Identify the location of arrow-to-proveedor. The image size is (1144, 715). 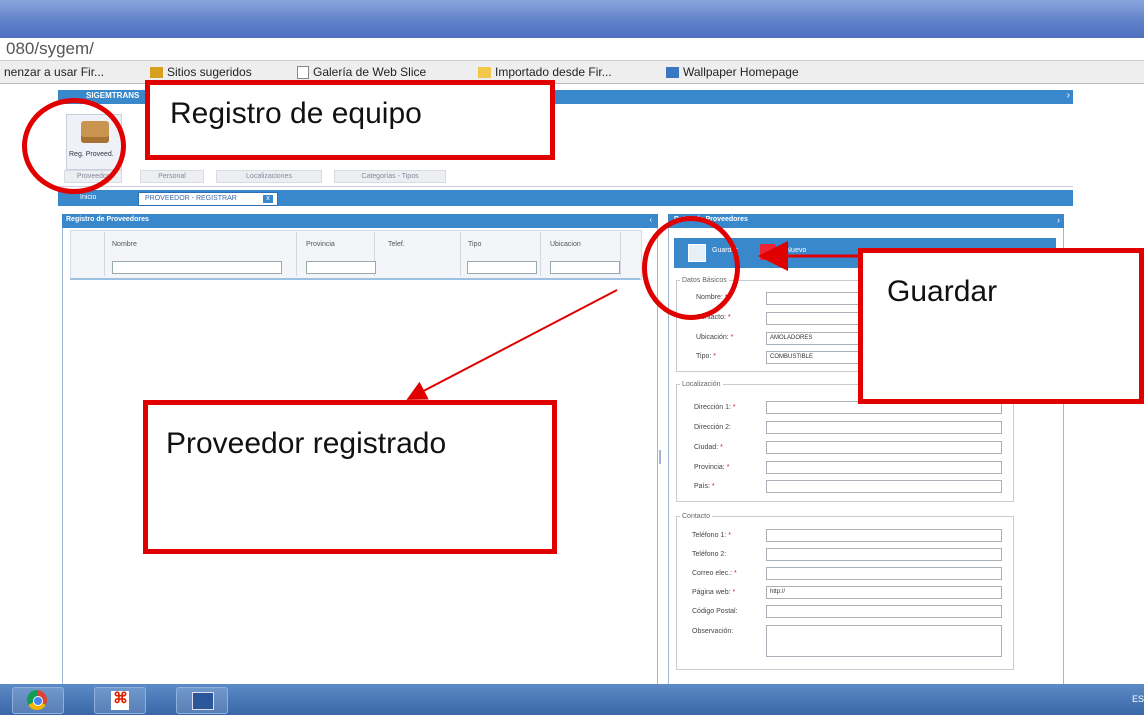
(512, 344).